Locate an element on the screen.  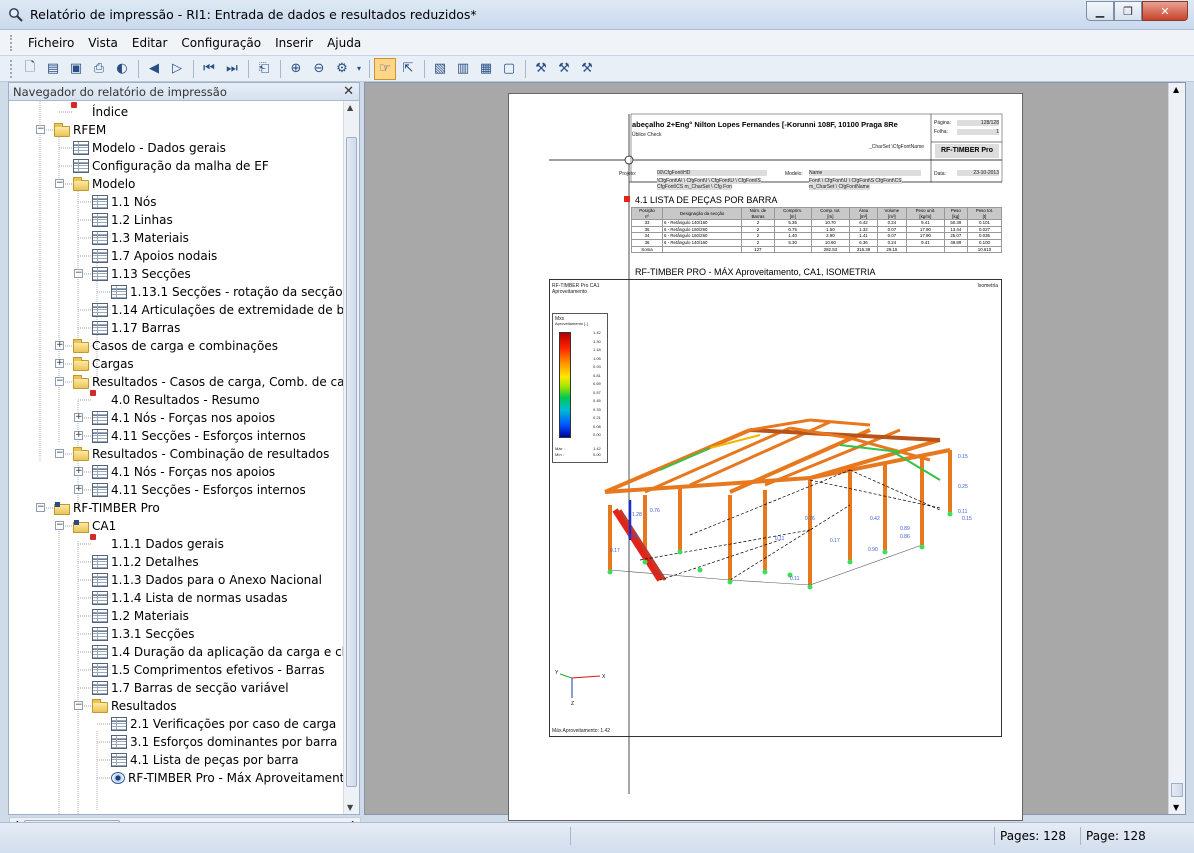
settings-icon: ⚙ is located at coordinates (342, 69).